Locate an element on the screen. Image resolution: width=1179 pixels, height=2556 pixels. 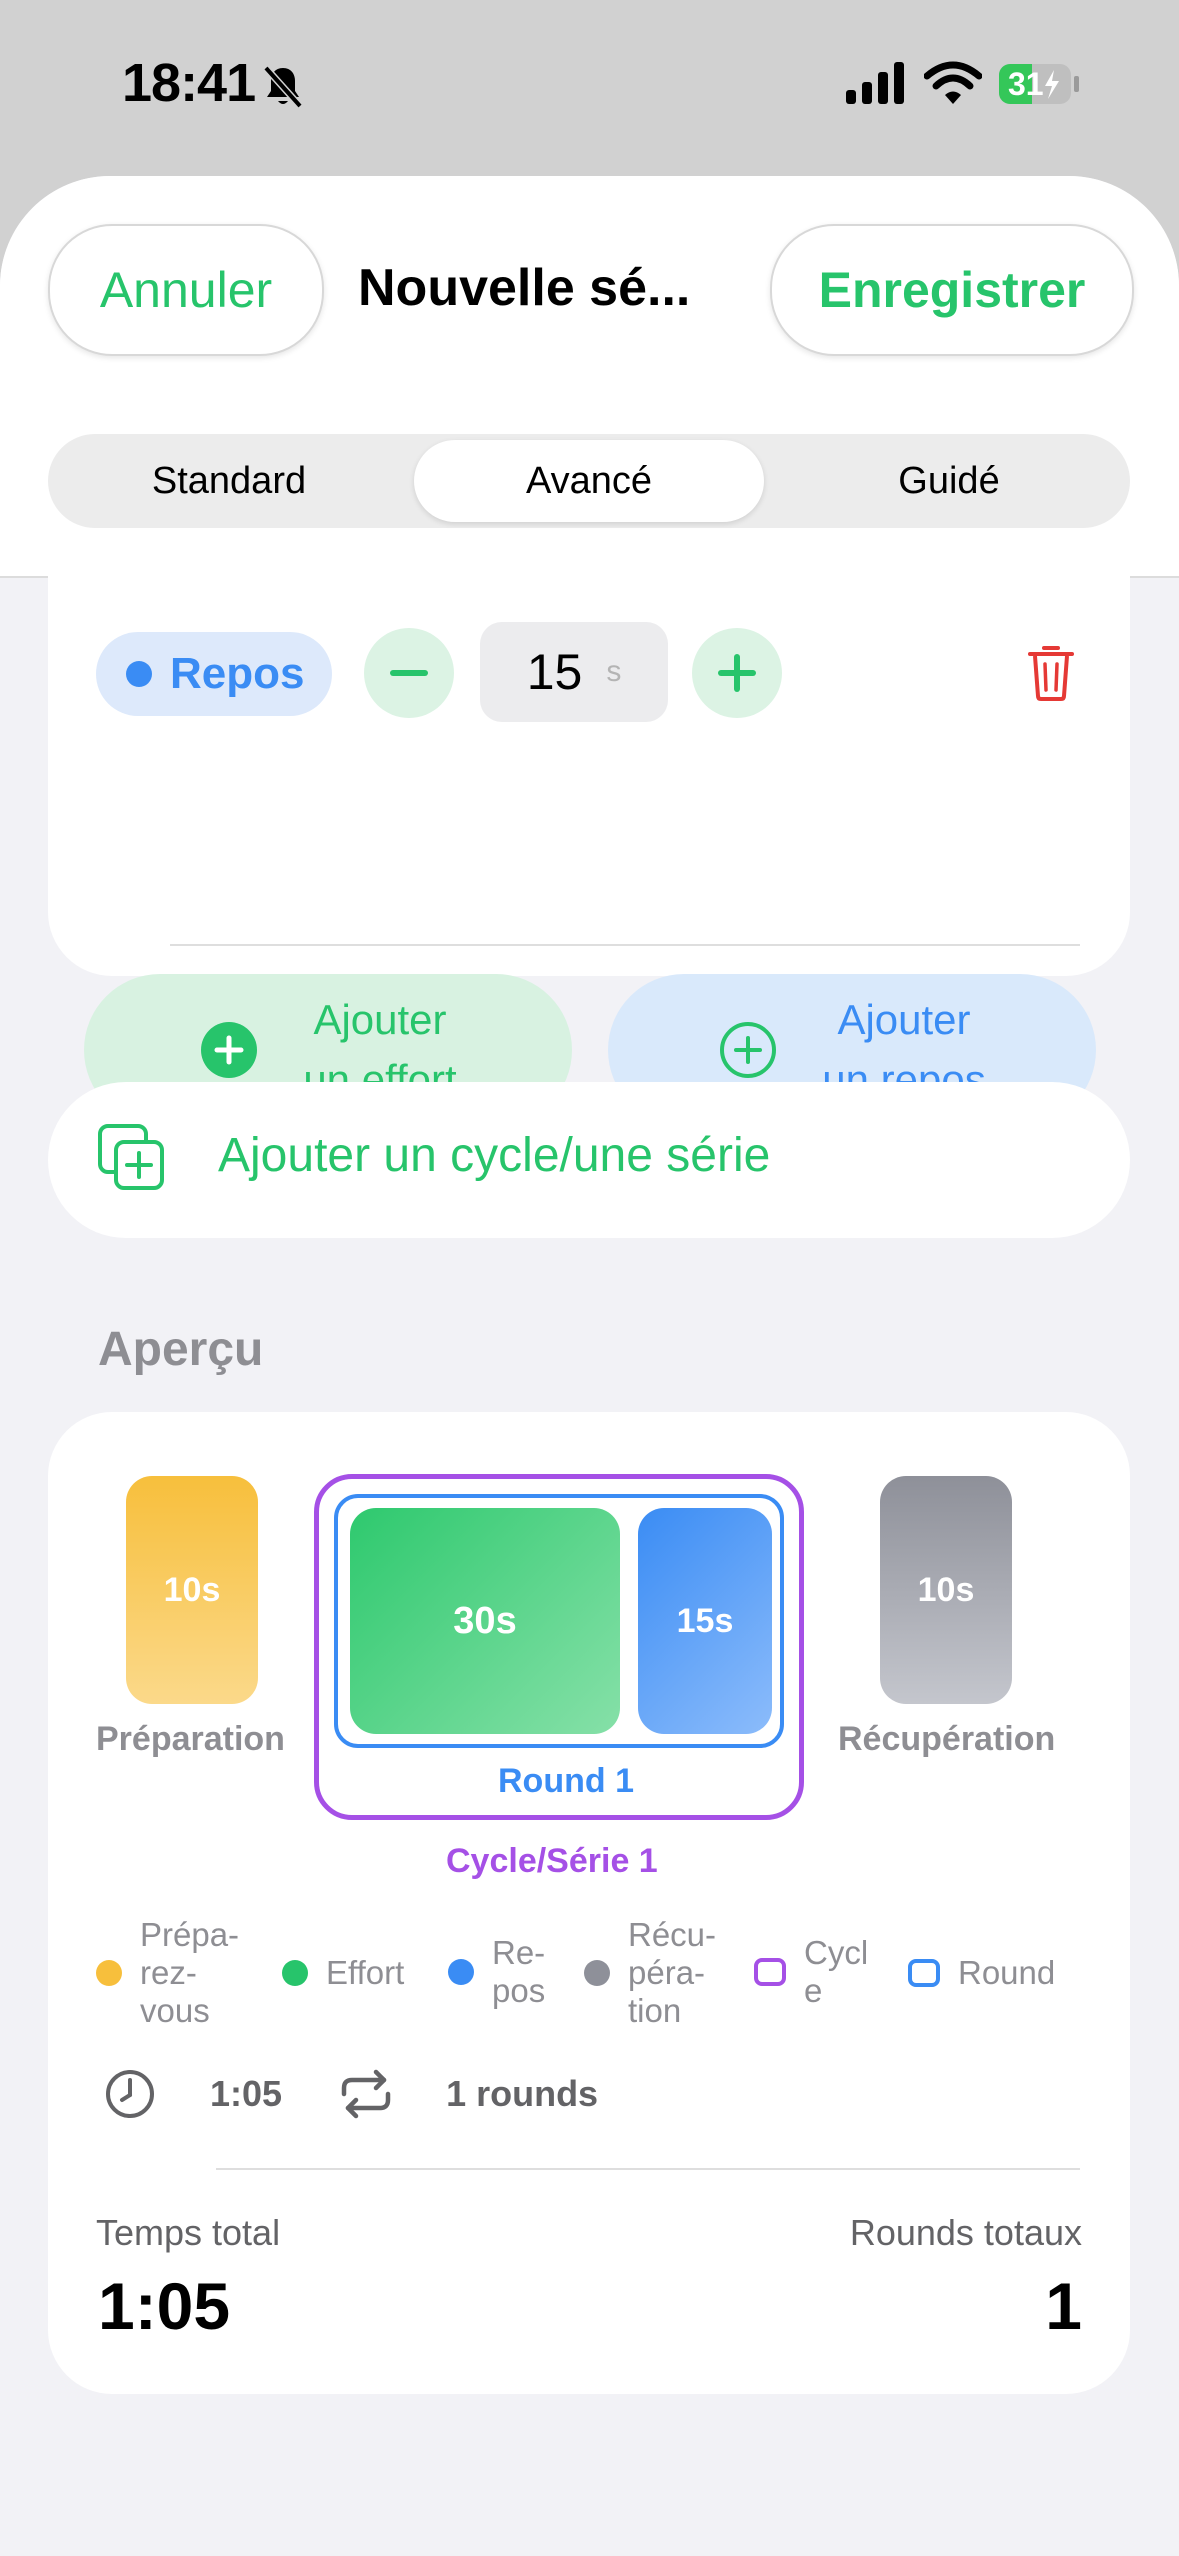
clock-icon is located at coordinates (130, 2094).